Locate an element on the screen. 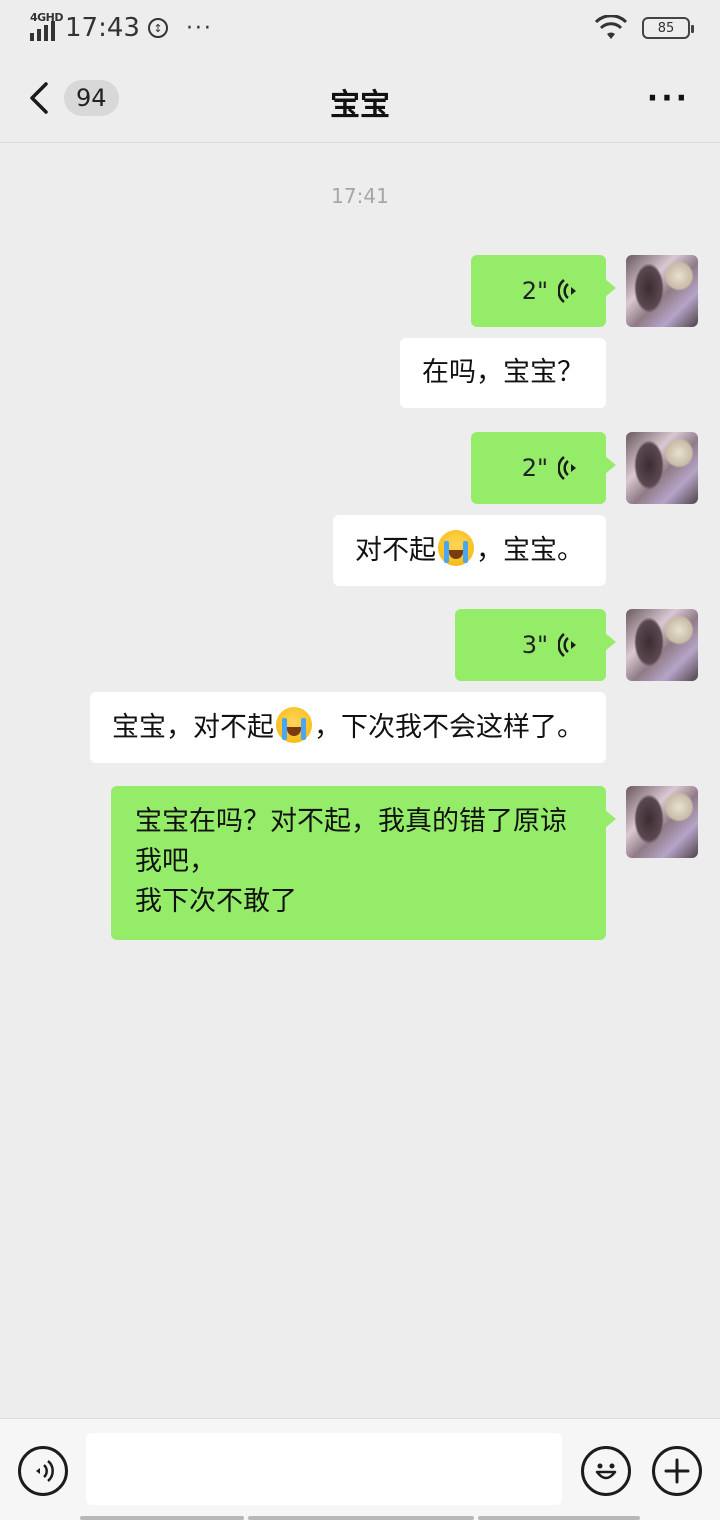  text-message-bubble: 宝宝在吗？对不起，我真的错了原谅我吧， 我下次不敢了 is located at coordinates (363, 863).